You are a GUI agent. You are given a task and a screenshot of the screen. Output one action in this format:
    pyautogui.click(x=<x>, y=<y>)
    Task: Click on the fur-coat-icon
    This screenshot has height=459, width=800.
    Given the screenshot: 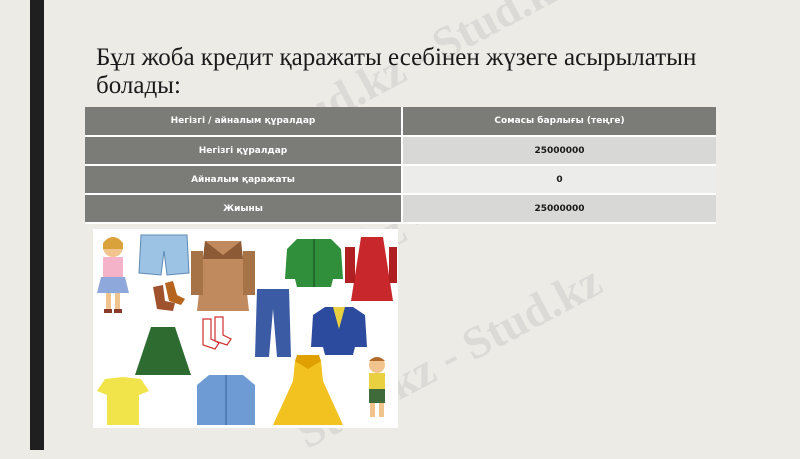 What is the action you would take?
    pyautogui.click(x=223, y=276)
    